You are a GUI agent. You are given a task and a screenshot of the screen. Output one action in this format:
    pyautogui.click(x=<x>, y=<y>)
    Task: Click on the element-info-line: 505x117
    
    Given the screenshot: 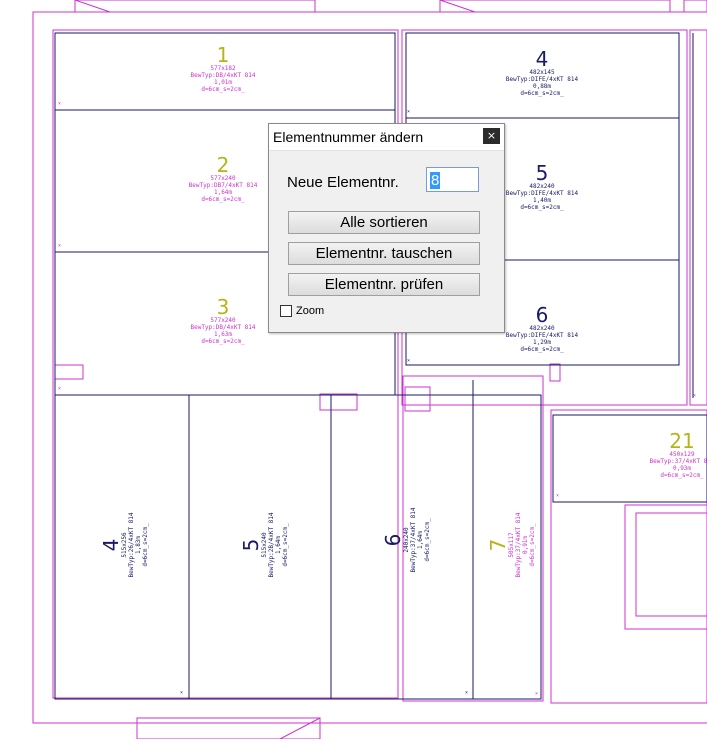 What is the action you would take?
    pyautogui.click(x=511, y=545)
    